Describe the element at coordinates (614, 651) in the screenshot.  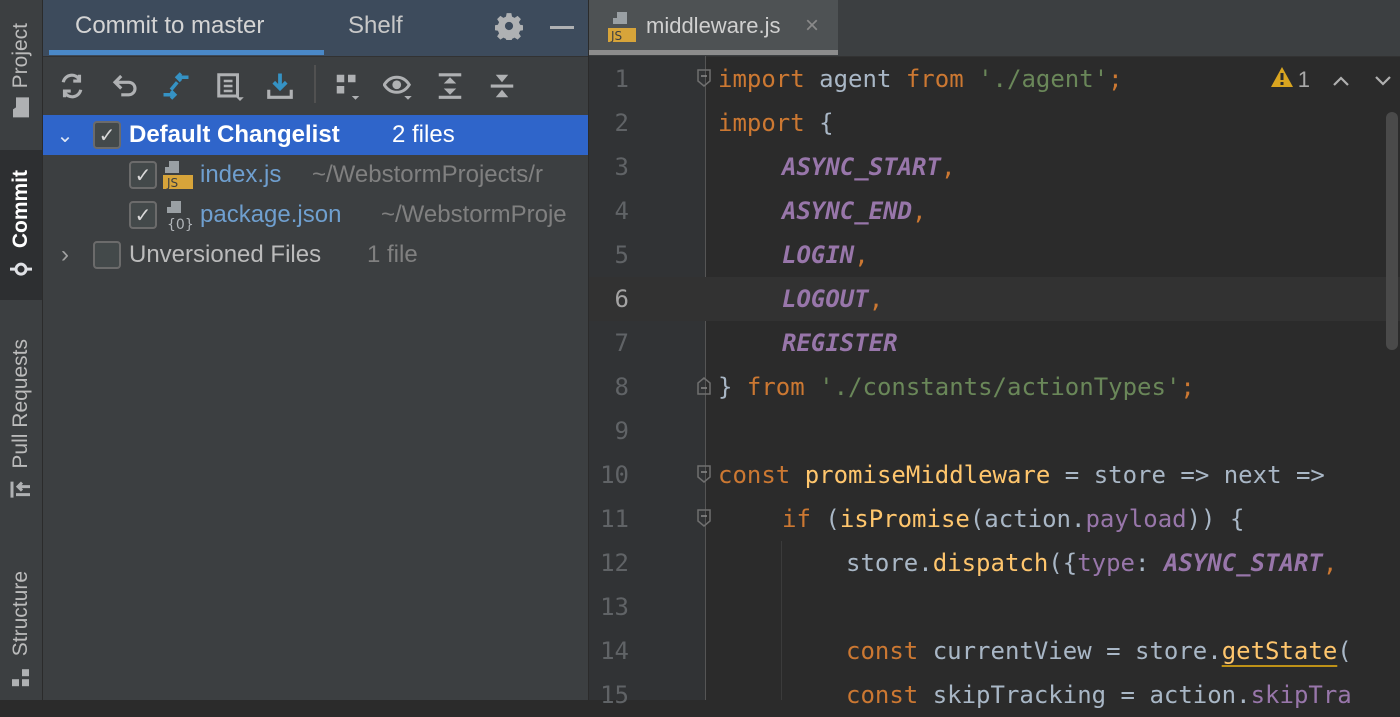
I see `line-number: 14` at that location.